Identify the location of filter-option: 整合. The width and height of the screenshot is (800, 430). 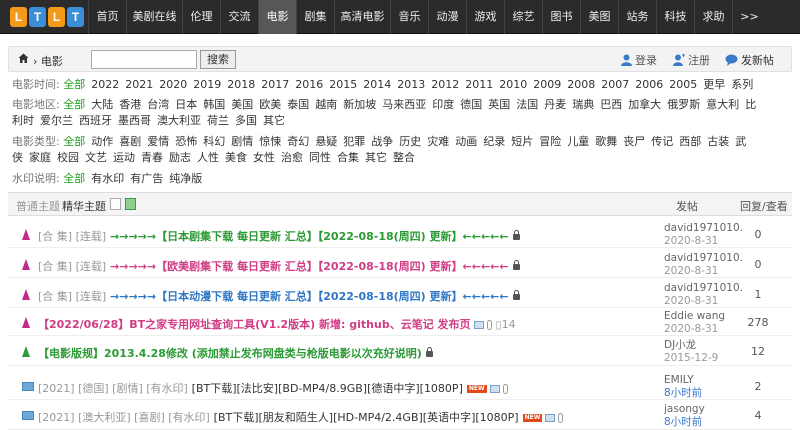
(404, 157).